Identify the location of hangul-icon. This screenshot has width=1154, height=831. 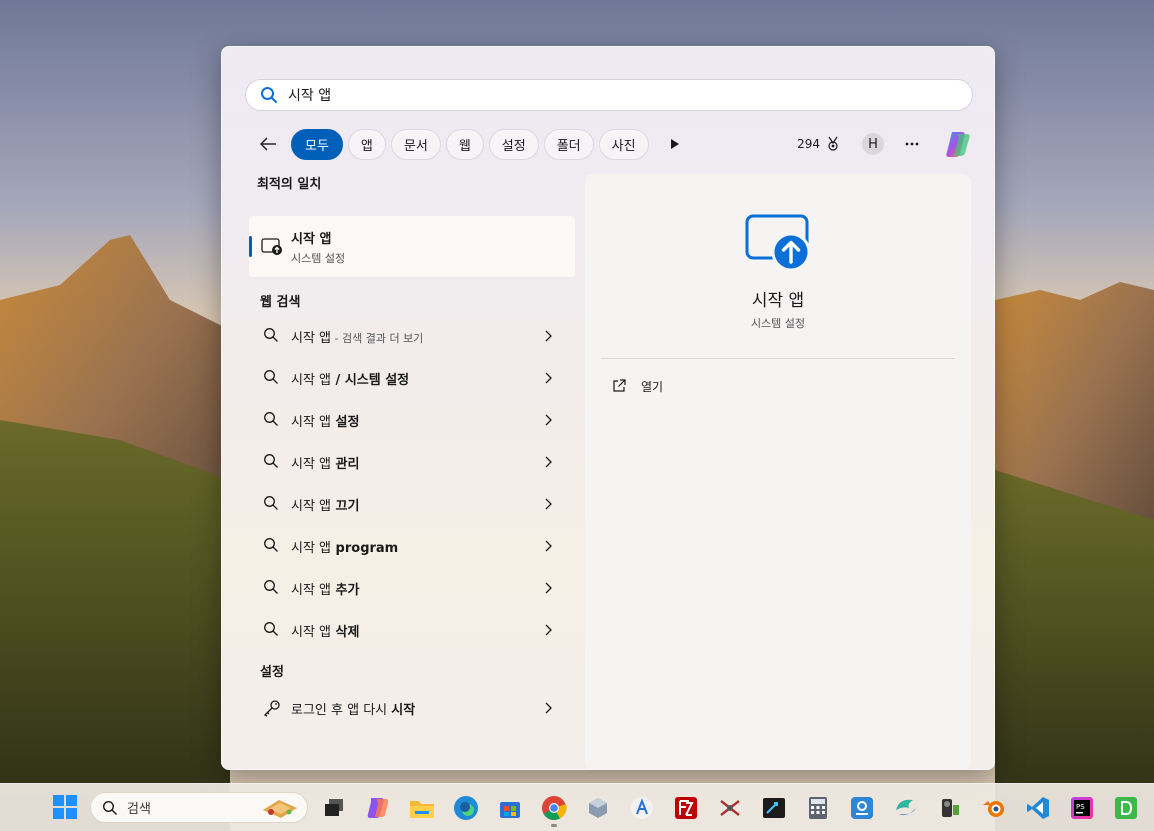
(862, 808).